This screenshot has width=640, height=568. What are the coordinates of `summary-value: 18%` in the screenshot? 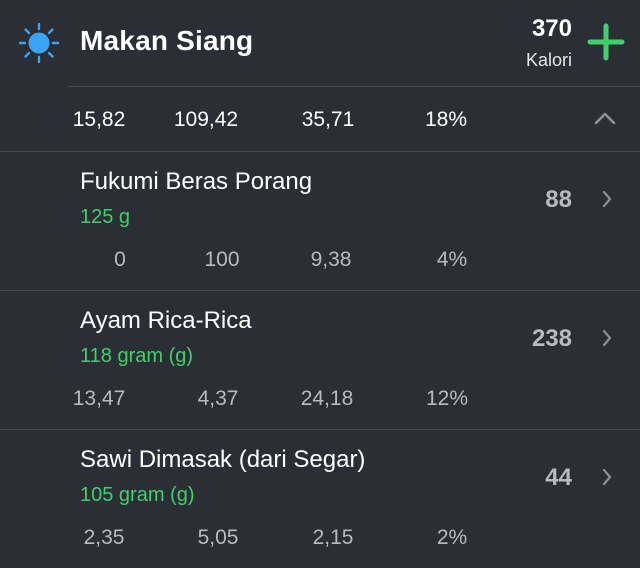 It's located at (446, 119).